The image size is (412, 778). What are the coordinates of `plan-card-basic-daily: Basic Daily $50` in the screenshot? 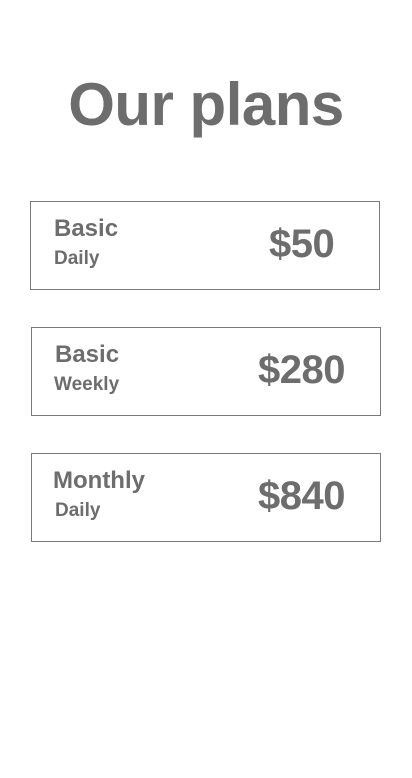 It's located at (205, 245).